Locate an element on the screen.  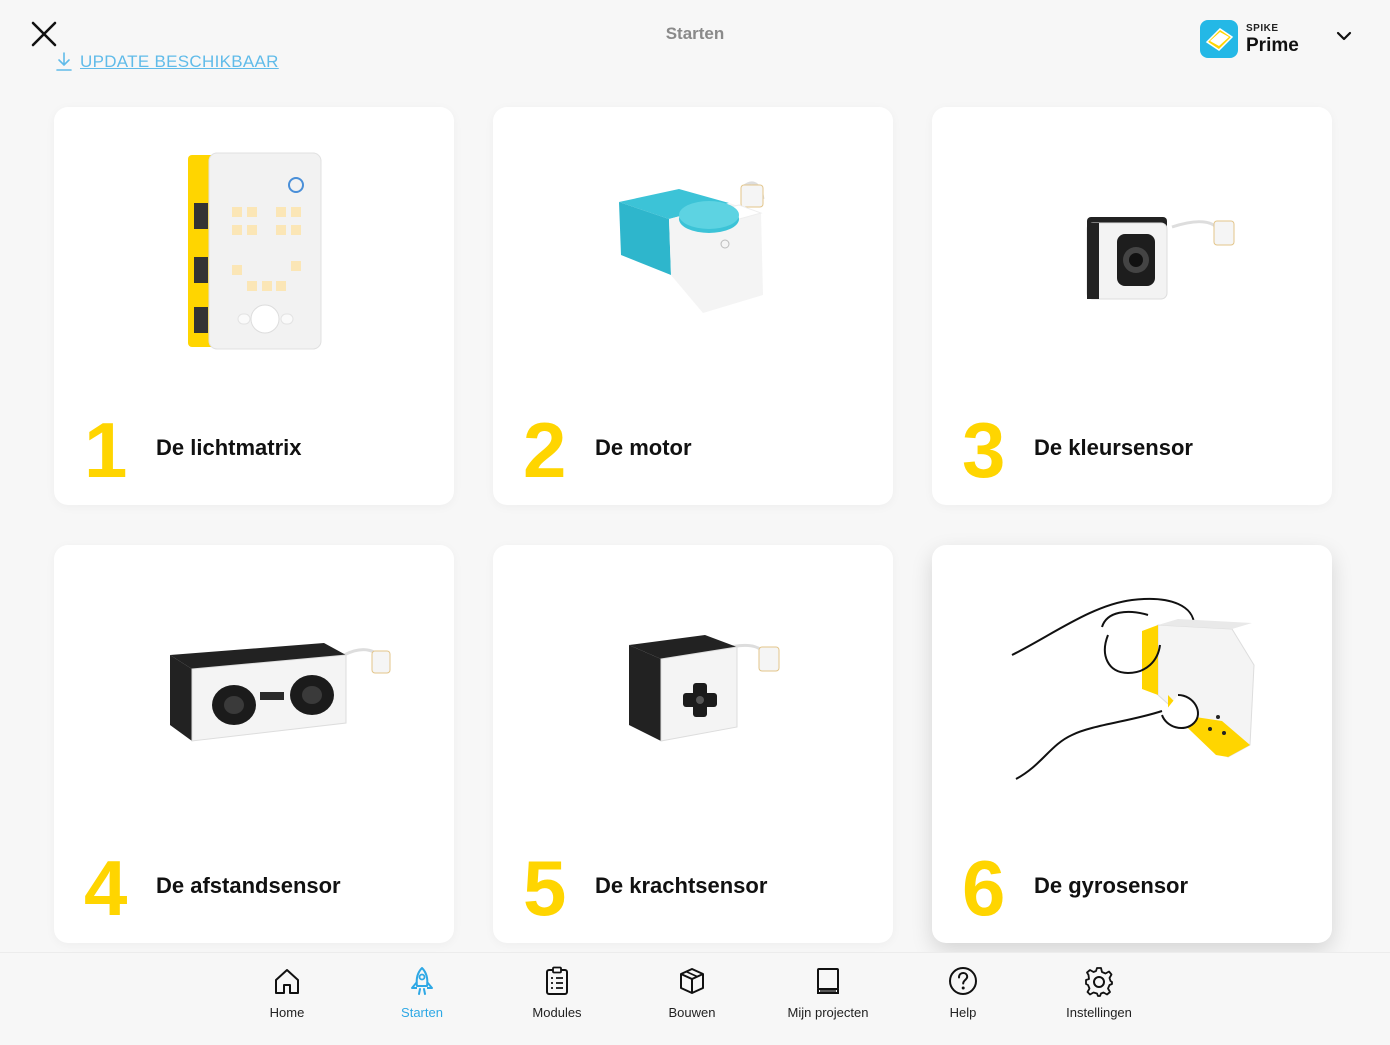
nav-starten: Starten is located at coordinates (422, 999).